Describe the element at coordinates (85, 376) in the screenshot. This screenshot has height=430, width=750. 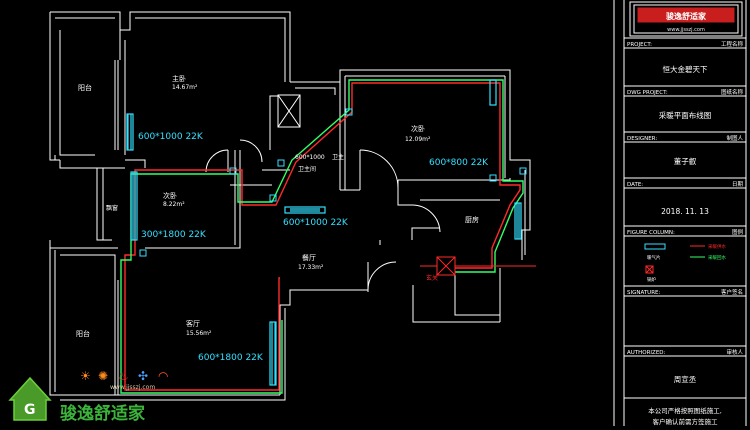
I see `sun-icon: ☀` at that location.